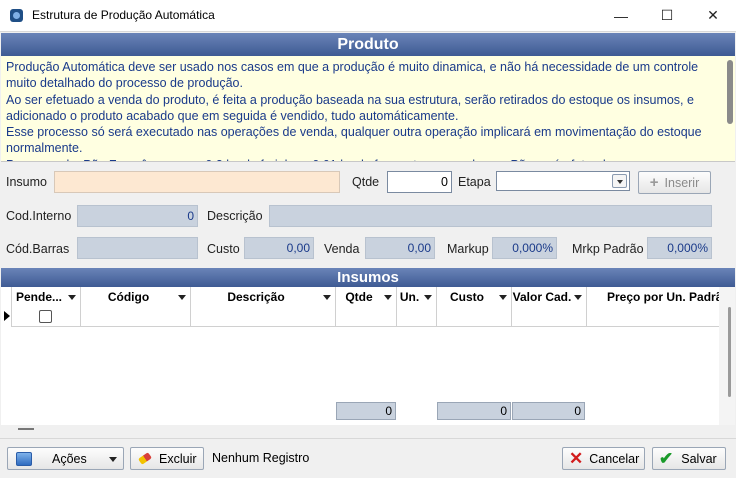 This screenshot has width=736, height=478. What do you see at coordinates (178, 458) in the screenshot?
I see `excluir-label: Excluir` at bounding box center [178, 458].